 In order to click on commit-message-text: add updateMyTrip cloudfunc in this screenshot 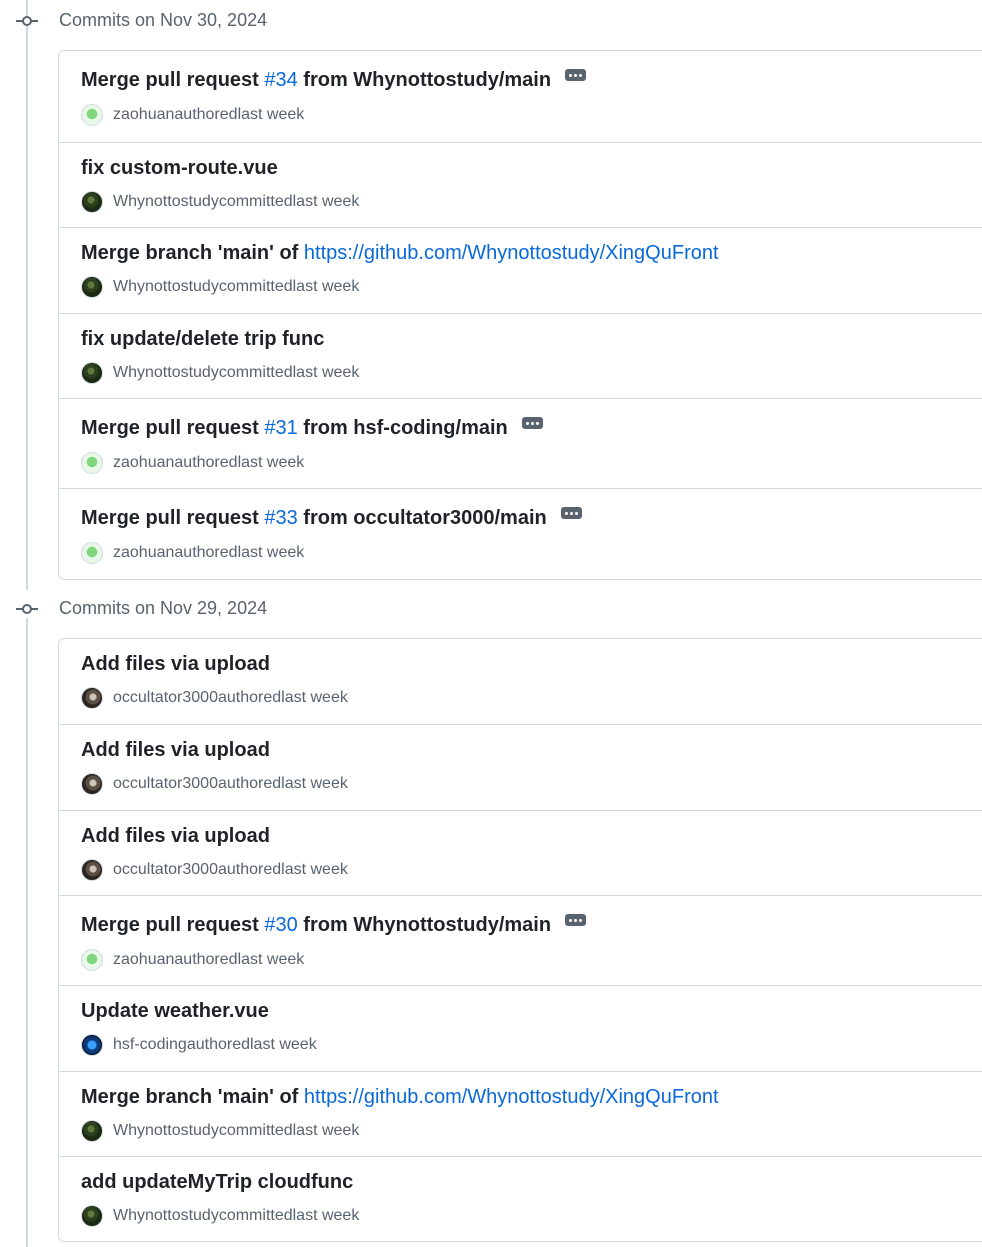, I will do `click(217, 1182)`.